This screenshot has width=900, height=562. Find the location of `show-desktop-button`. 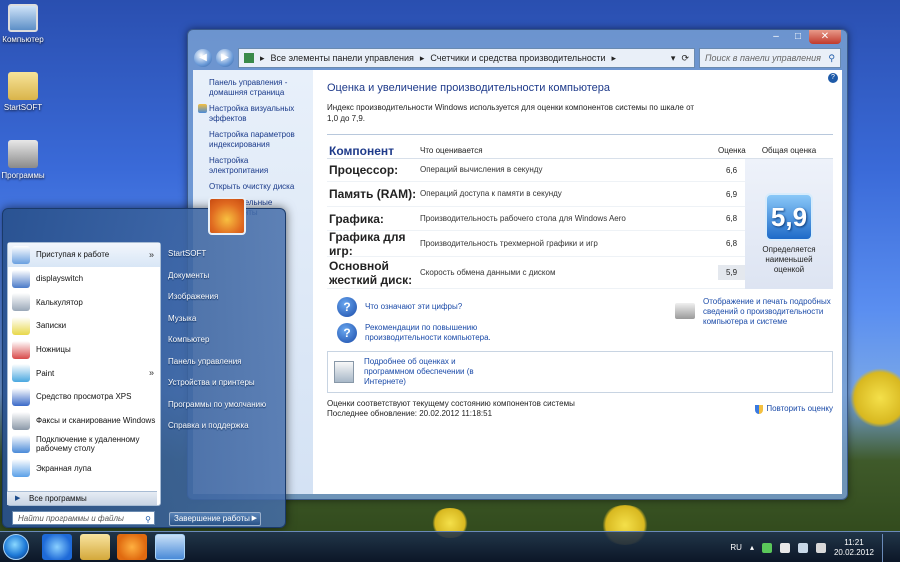

show-desktop-button is located at coordinates (887, 547).